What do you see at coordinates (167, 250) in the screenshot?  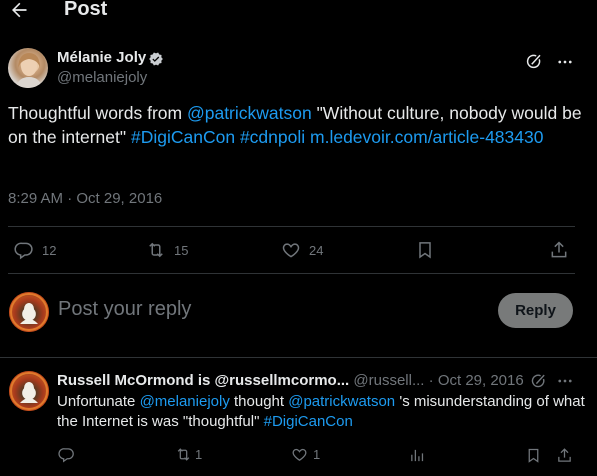 I see `repost-action: 15` at bounding box center [167, 250].